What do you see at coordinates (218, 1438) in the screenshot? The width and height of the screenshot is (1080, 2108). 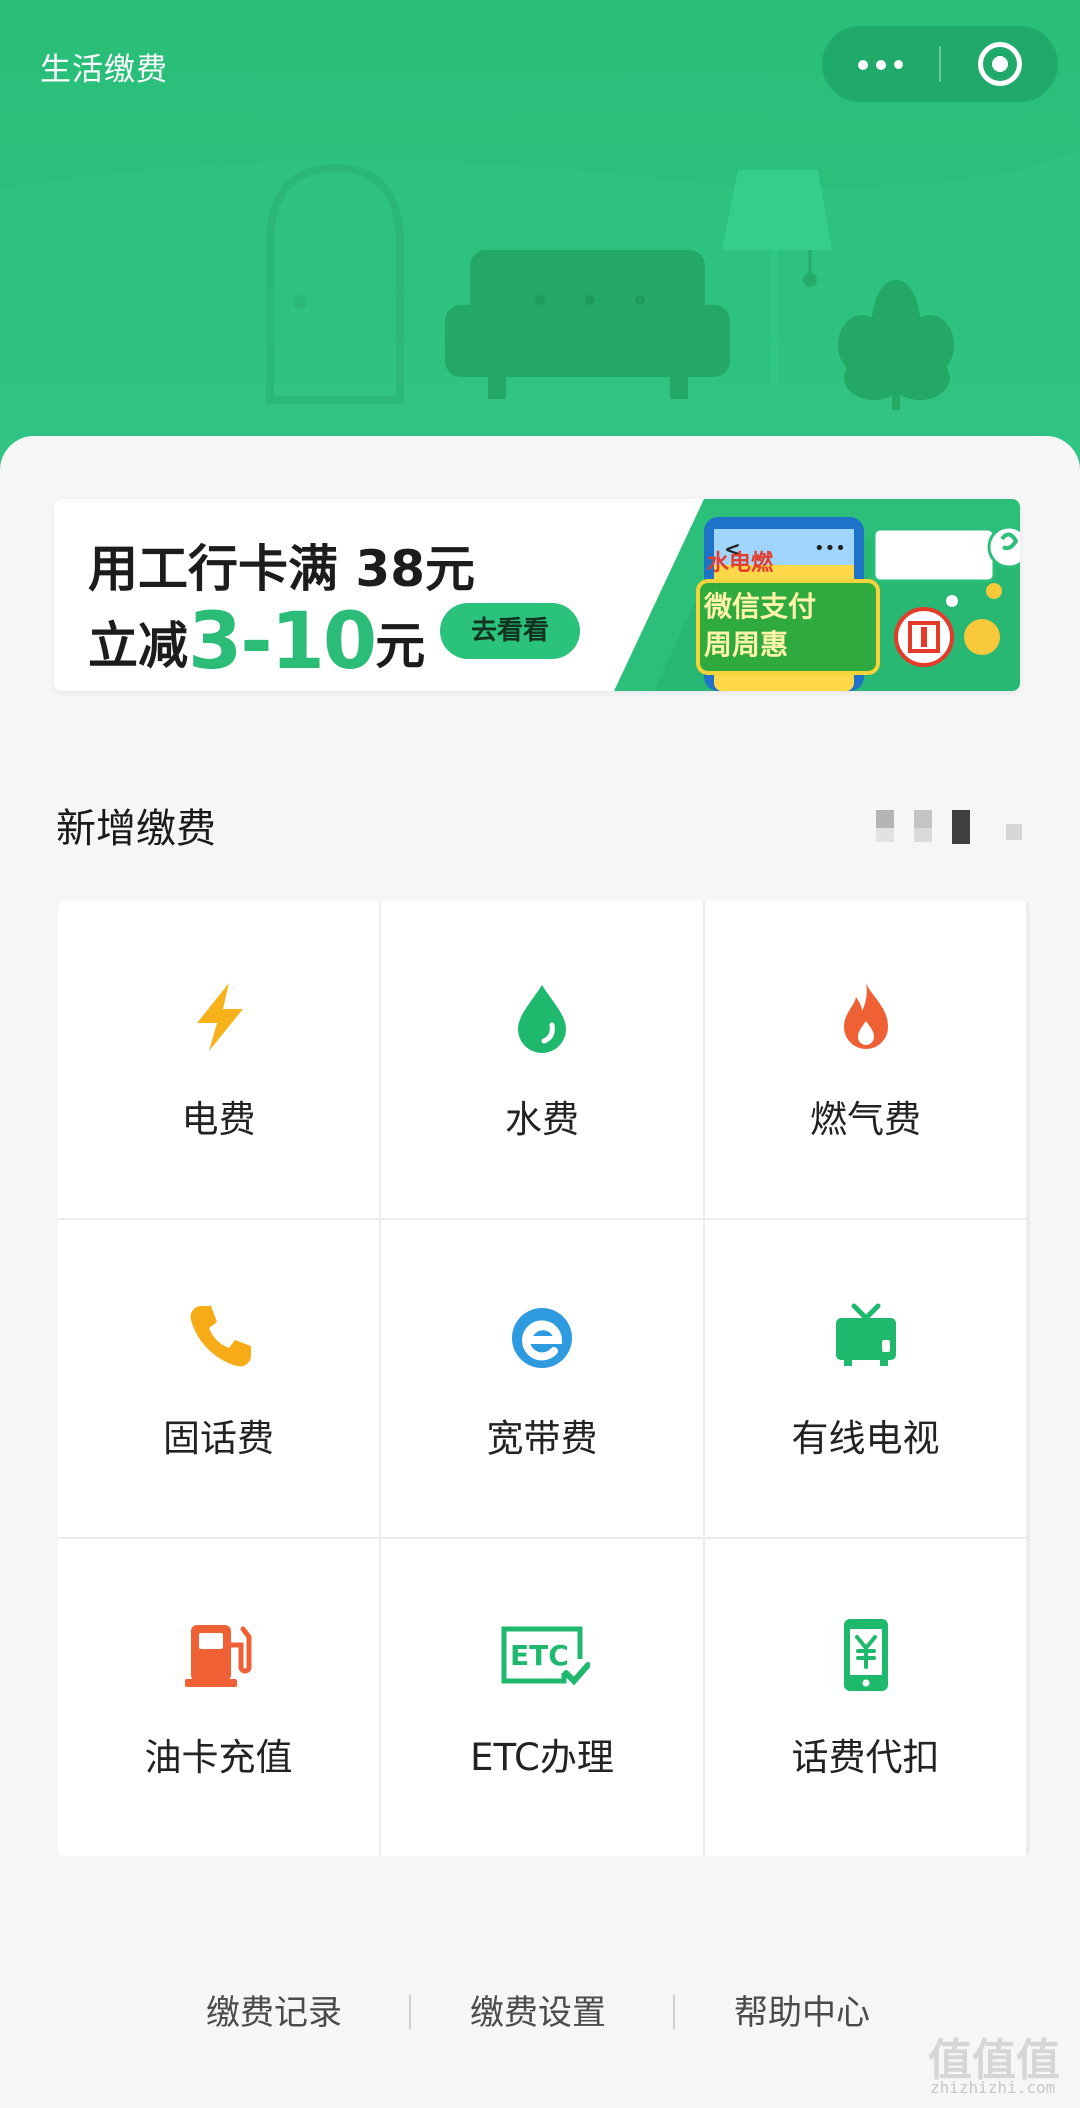 I see `service-label: 固话费` at bounding box center [218, 1438].